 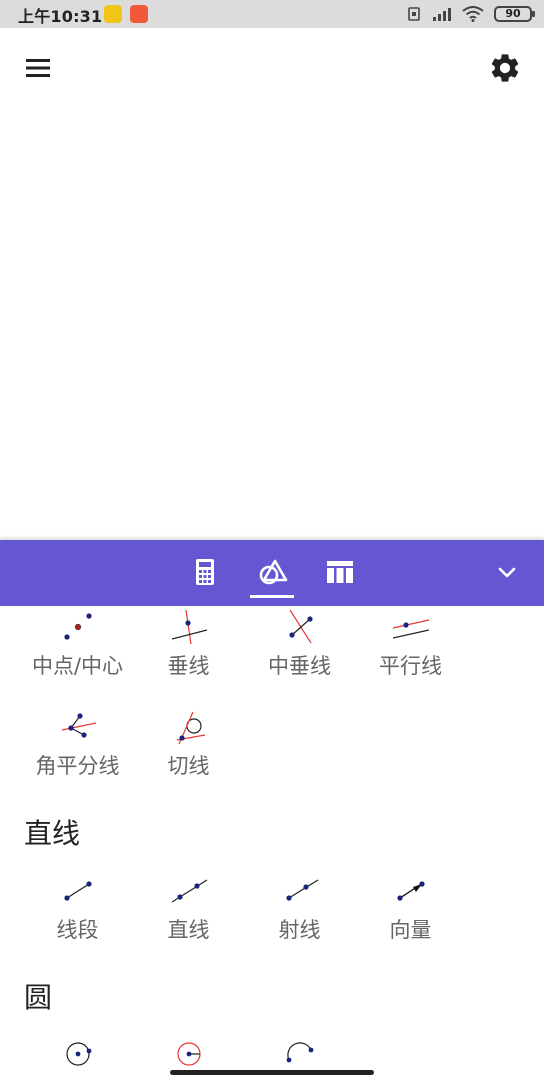 I want to click on section-title-circles: 圆, so click(x=38, y=997).